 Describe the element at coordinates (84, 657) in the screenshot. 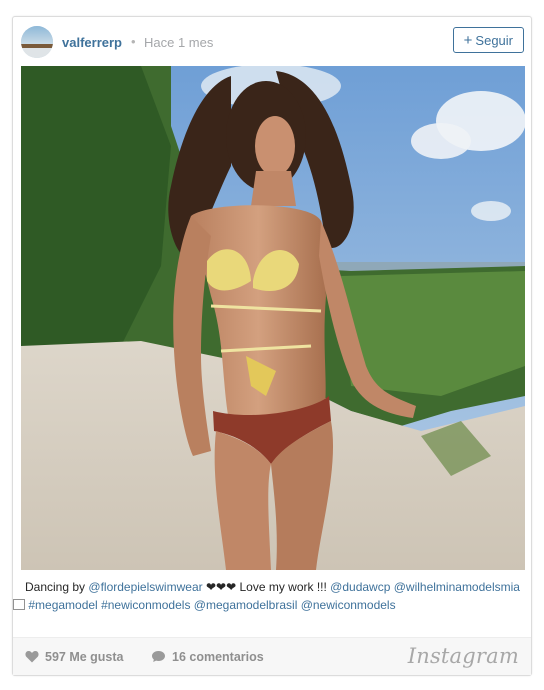

I see `likes-label: 597 Me gusta` at that location.